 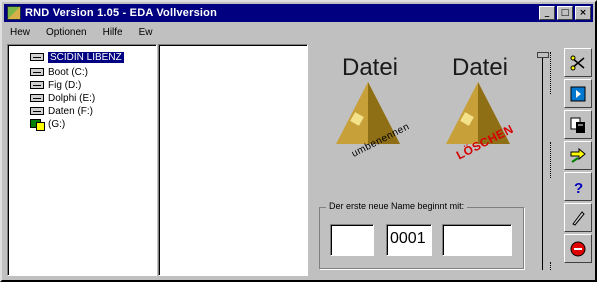 I want to click on app-icon, so click(x=14, y=13).